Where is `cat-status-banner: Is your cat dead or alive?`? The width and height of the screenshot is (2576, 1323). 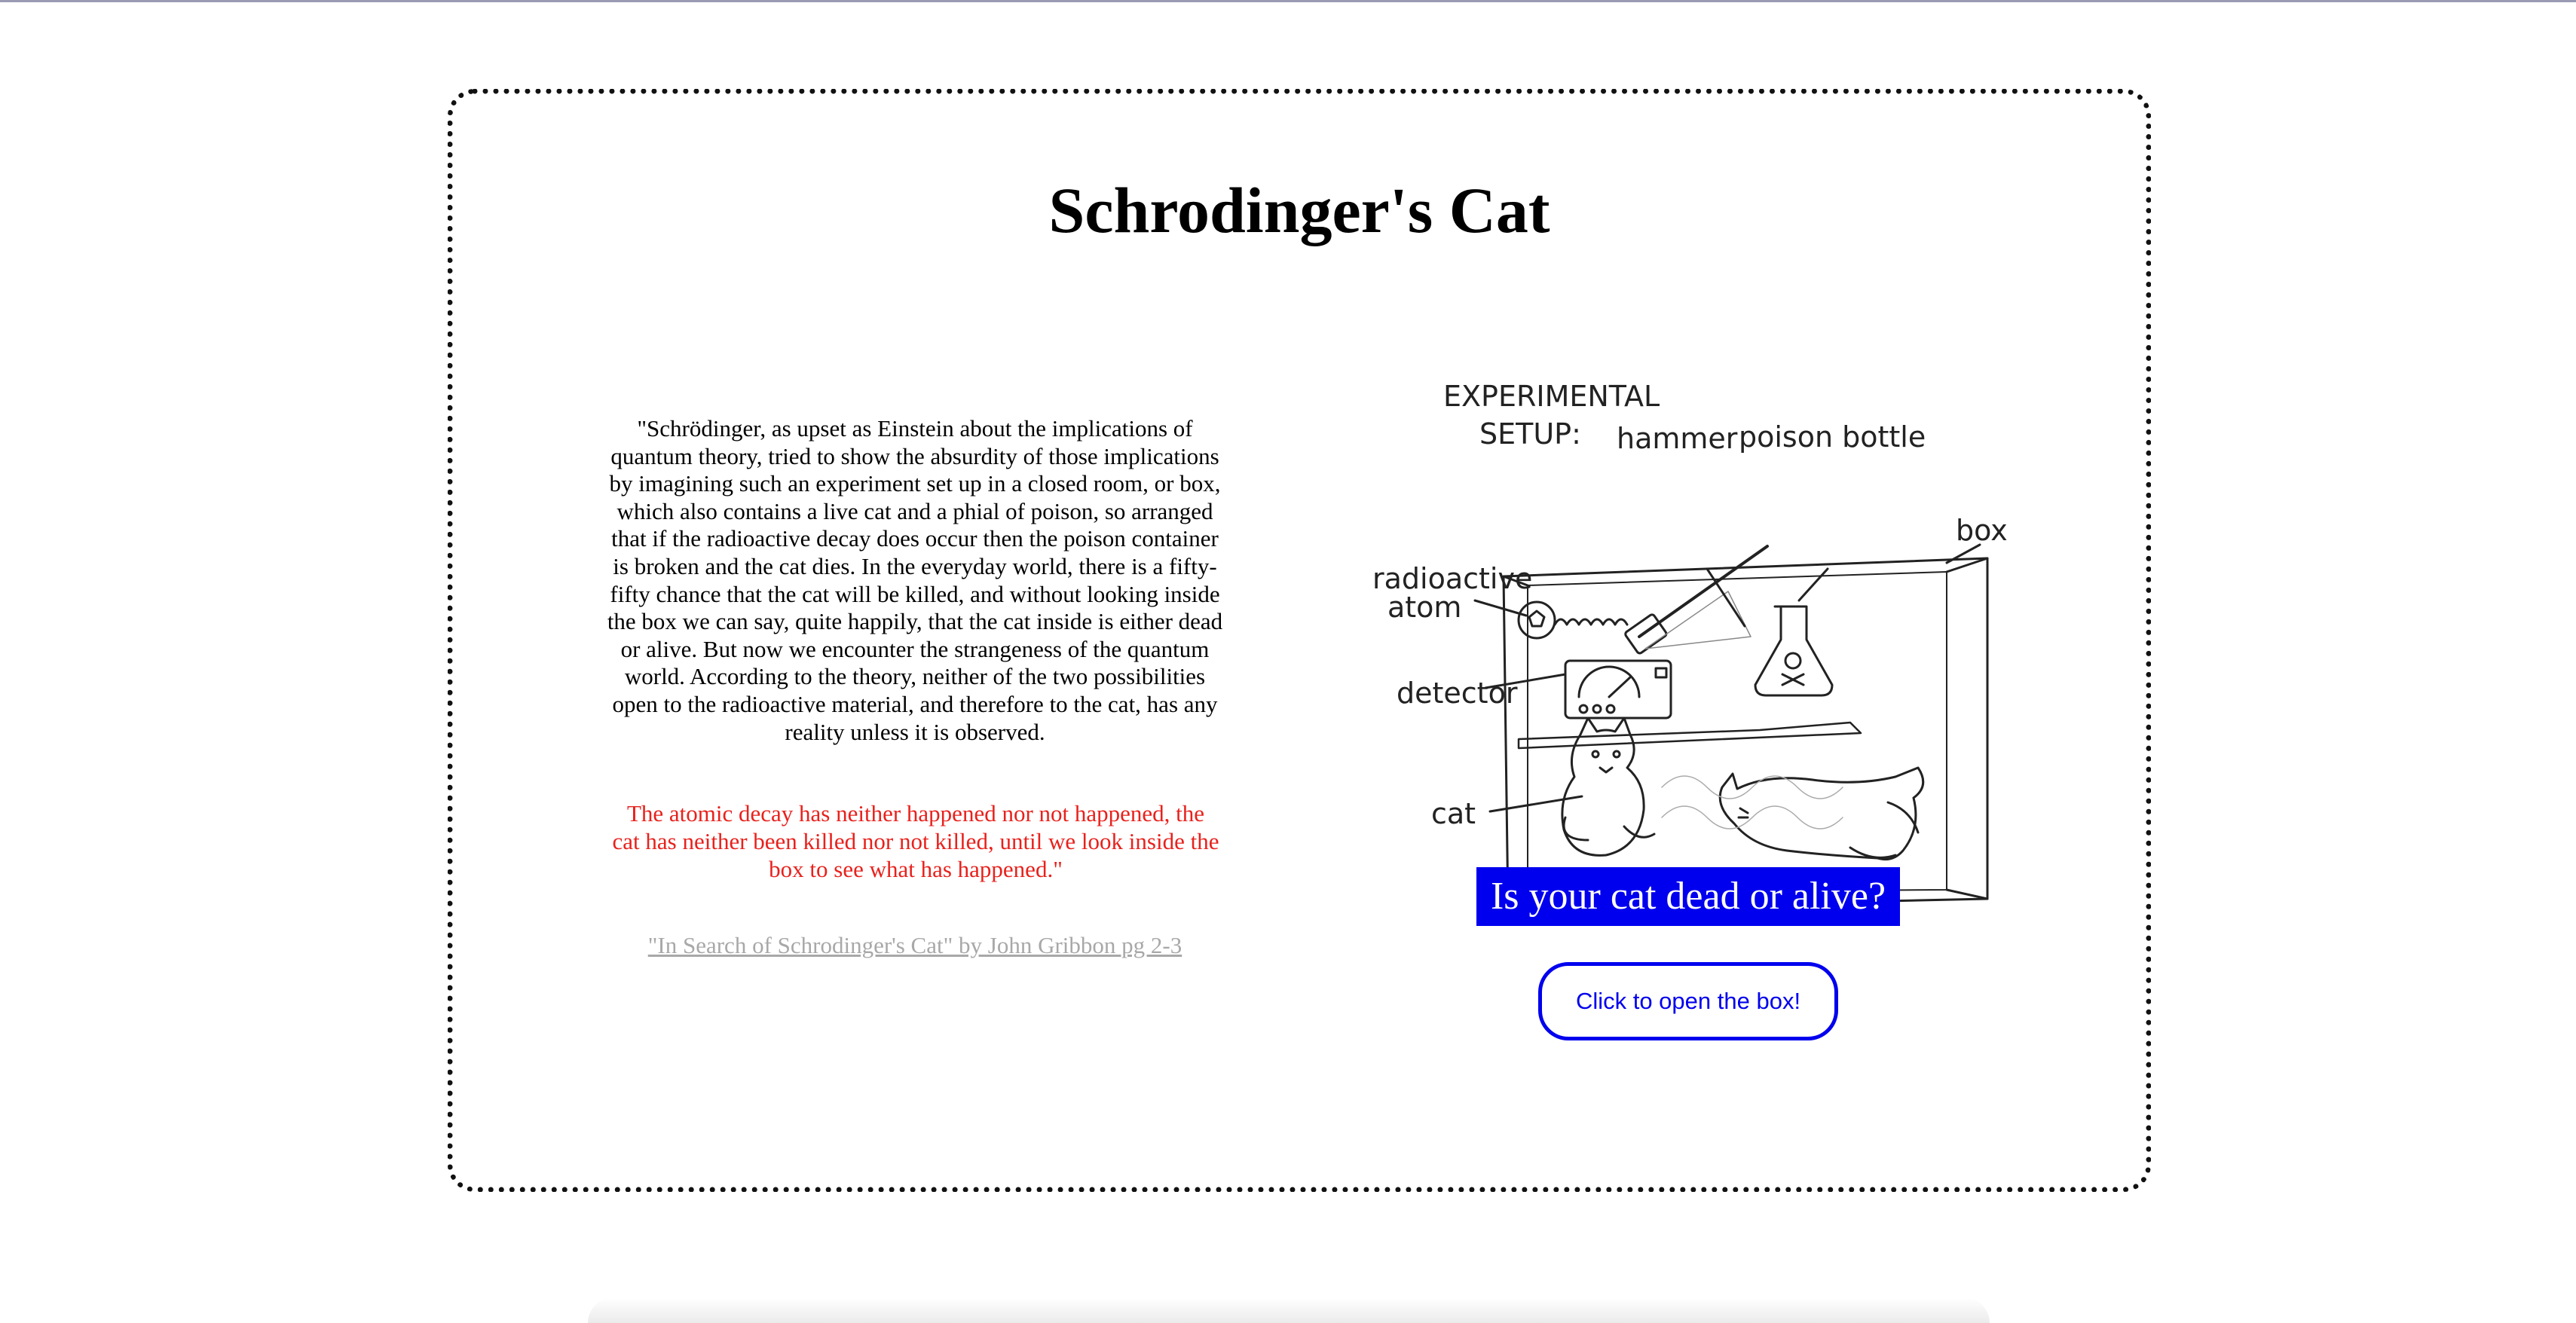
cat-status-banner: Is your cat dead or alive? is located at coordinates (1688, 896).